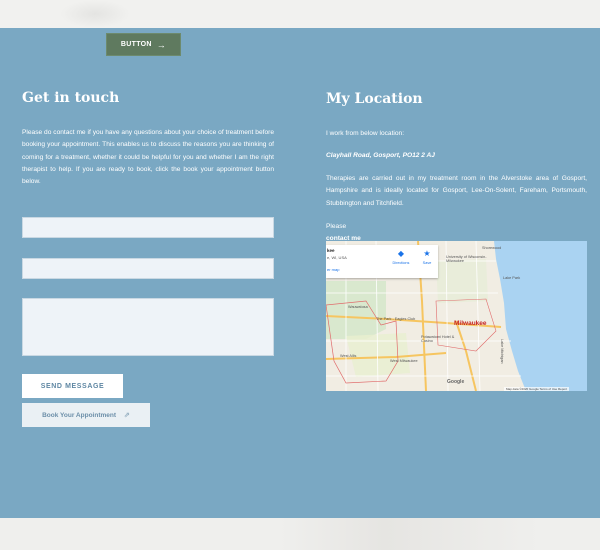  Describe the element at coordinates (148, 227) in the screenshot. I see `name-input` at that location.